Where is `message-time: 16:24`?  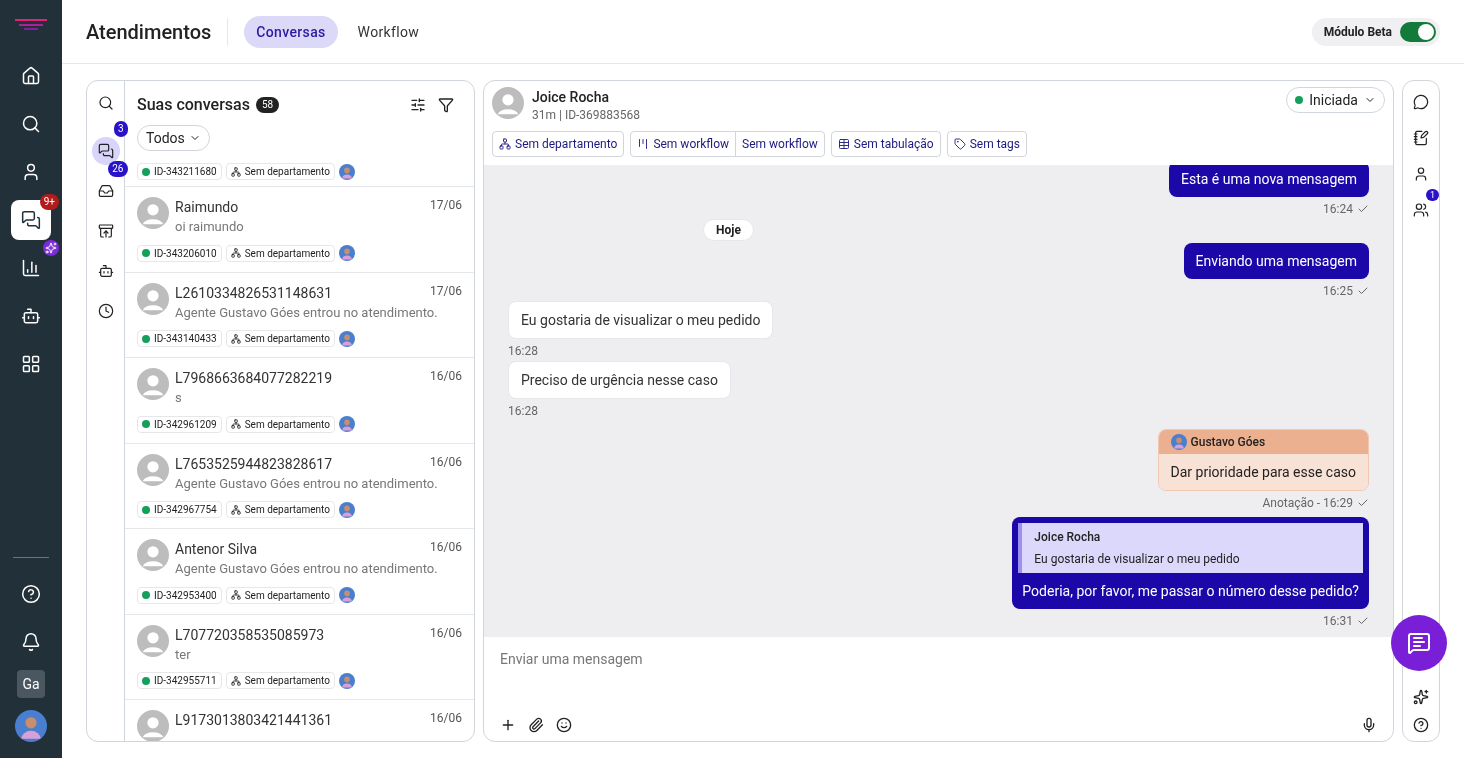 message-time: 16:24 is located at coordinates (1346, 209).